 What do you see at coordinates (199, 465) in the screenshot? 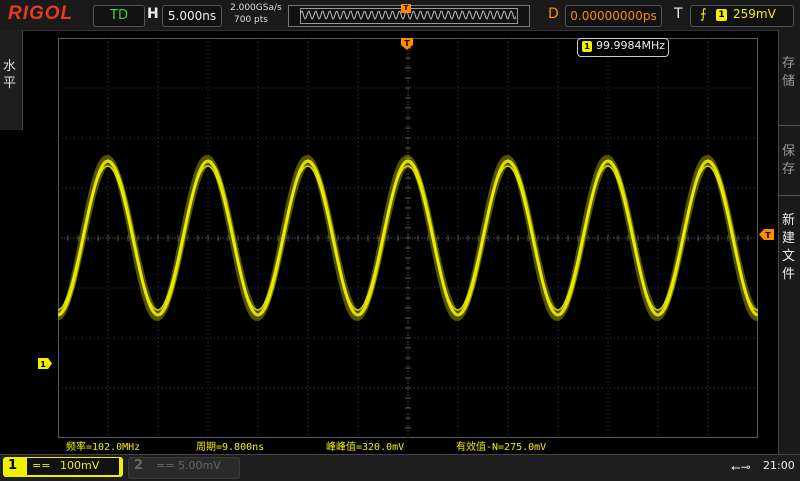
I see `ch2-scale: 5.00mV` at bounding box center [199, 465].